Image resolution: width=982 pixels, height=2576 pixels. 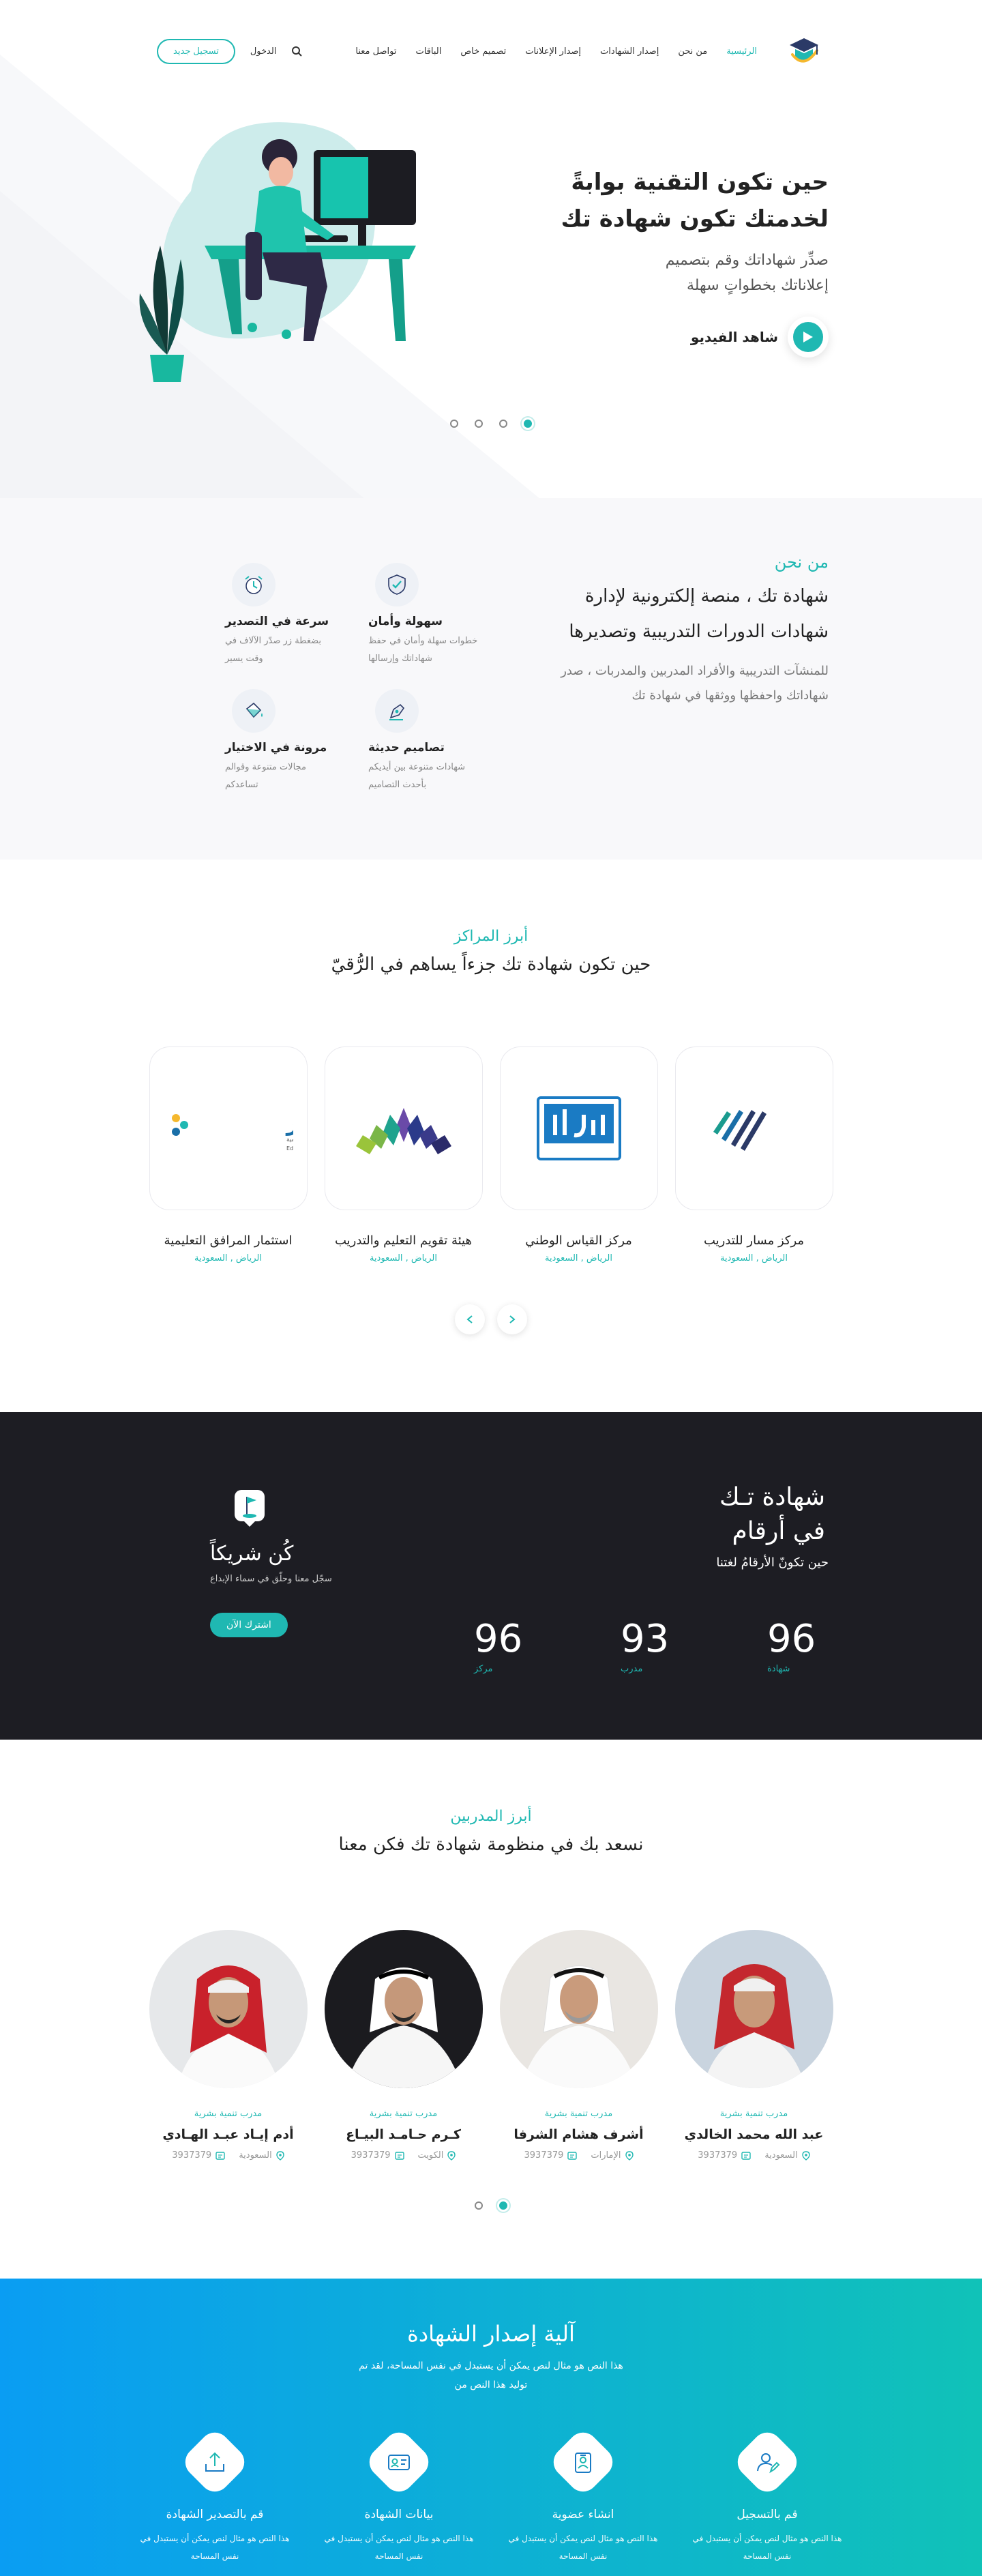 What do you see at coordinates (578, 1240) in the screenshot?
I see `center-name: مركز القياس الوطني` at bounding box center [578, 1240].